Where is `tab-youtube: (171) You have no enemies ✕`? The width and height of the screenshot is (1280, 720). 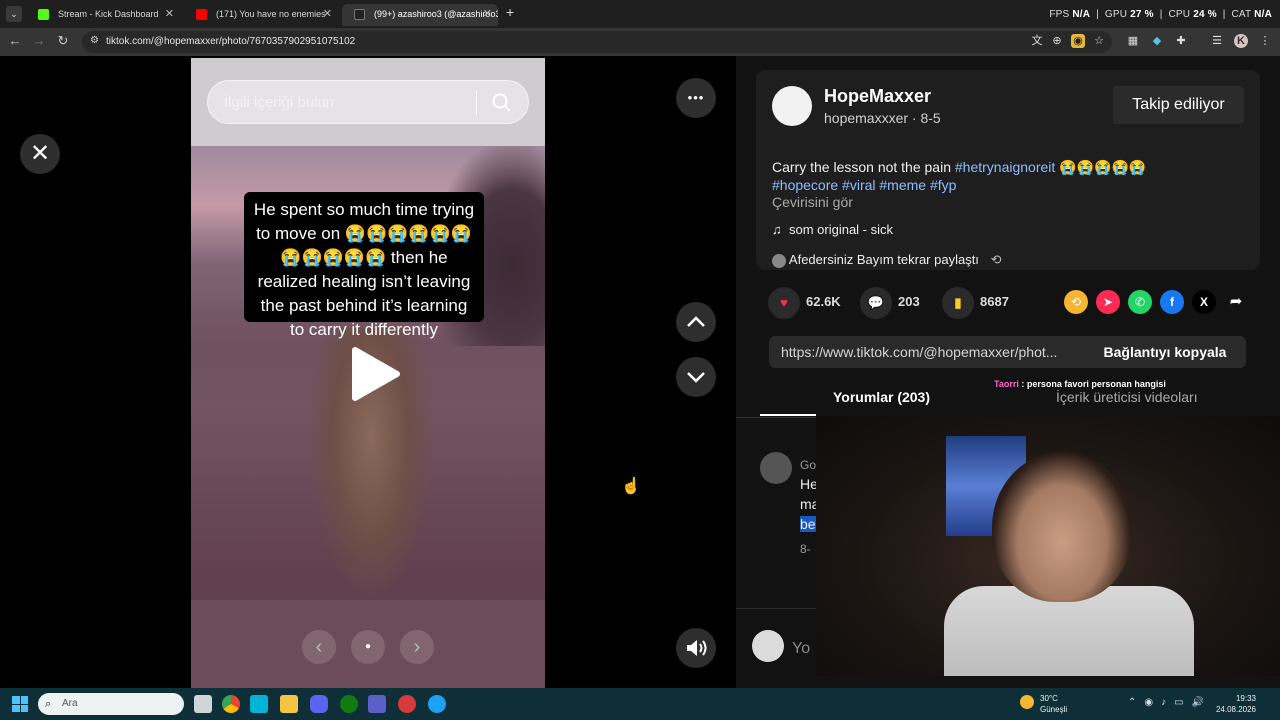 tab-youtube: (171) You have no enemies ✕ is located at coordinates (261, 15).